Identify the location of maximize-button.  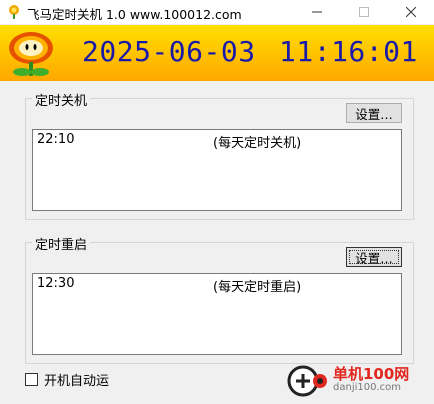
(364, 12).